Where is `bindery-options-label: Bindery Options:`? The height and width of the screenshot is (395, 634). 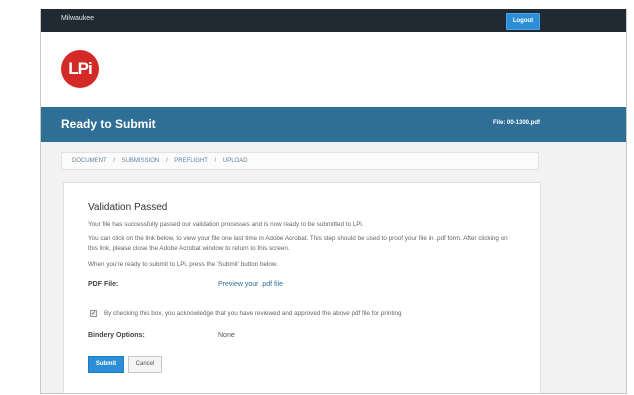
bindery-options-label: Bindery Options: is located at coordinates (116, 335).